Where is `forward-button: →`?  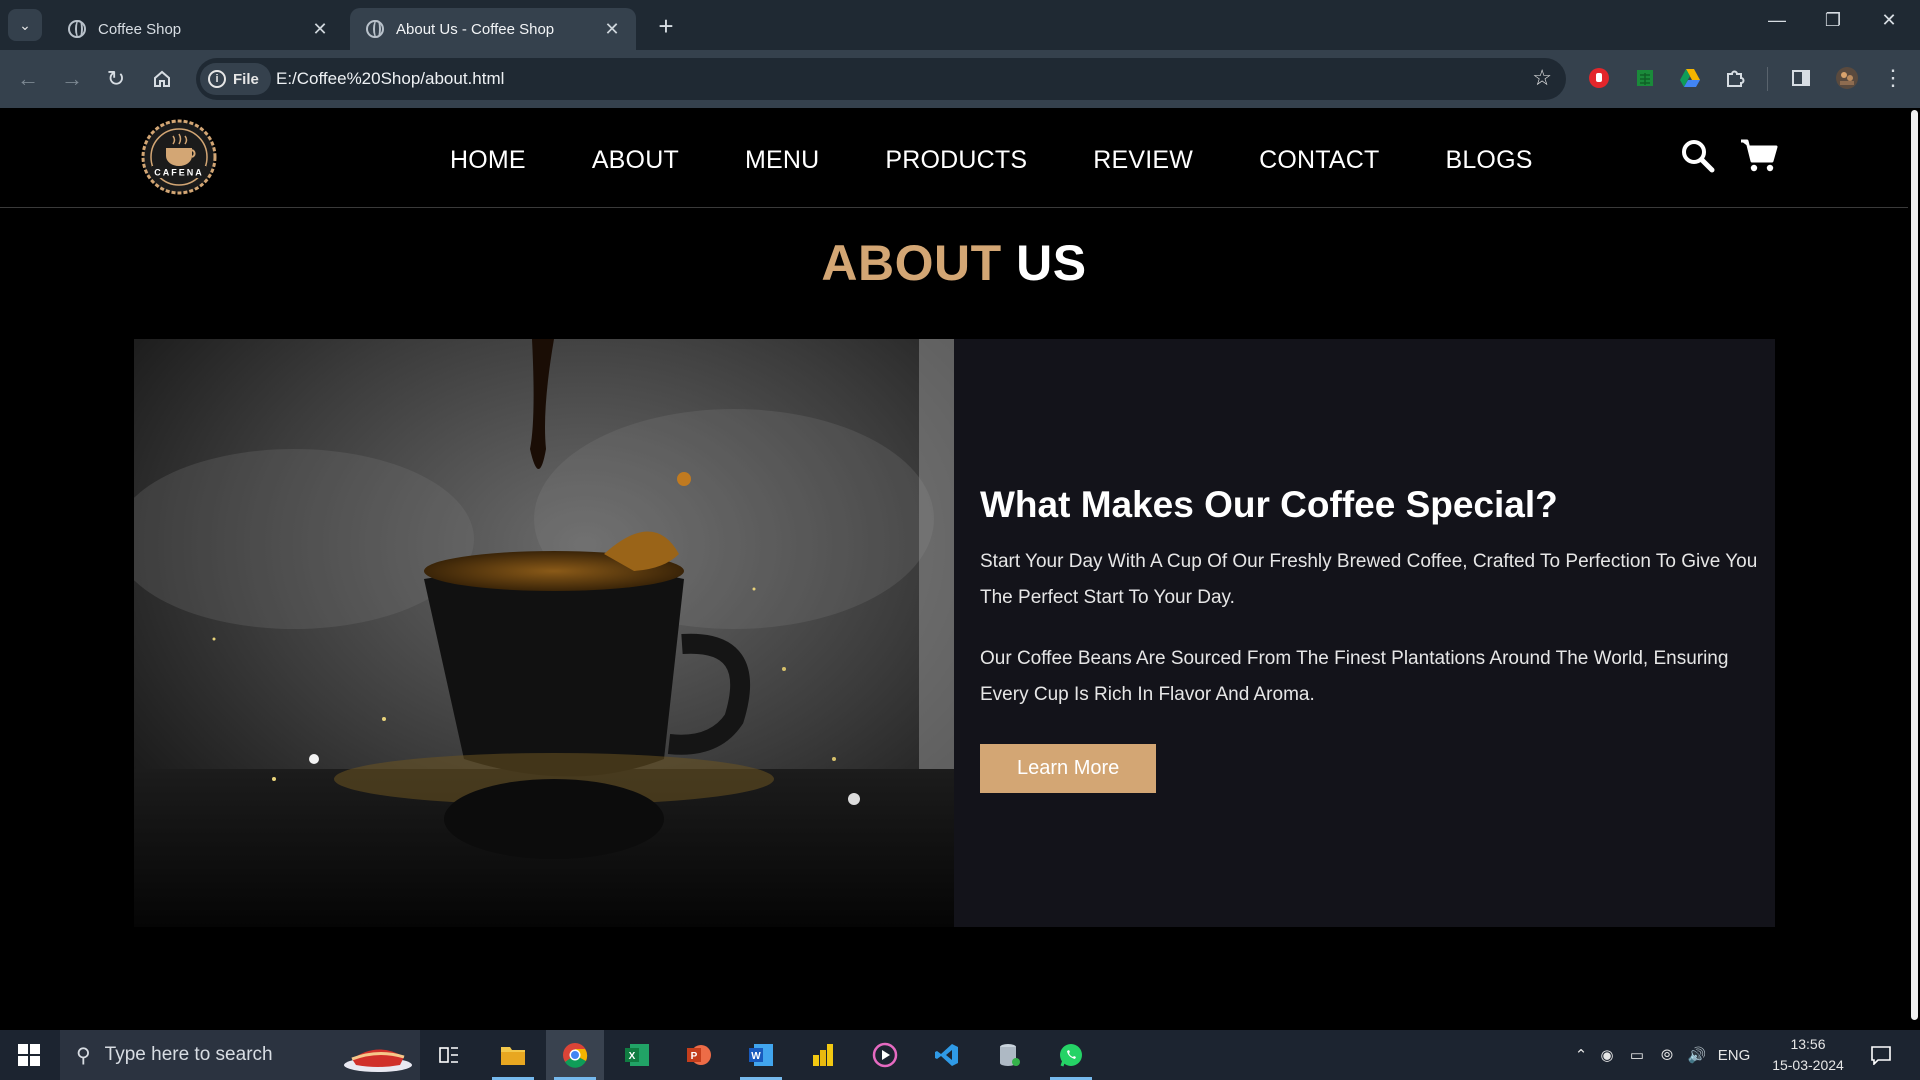 forward-button: → is located at coordinates (72, 79).